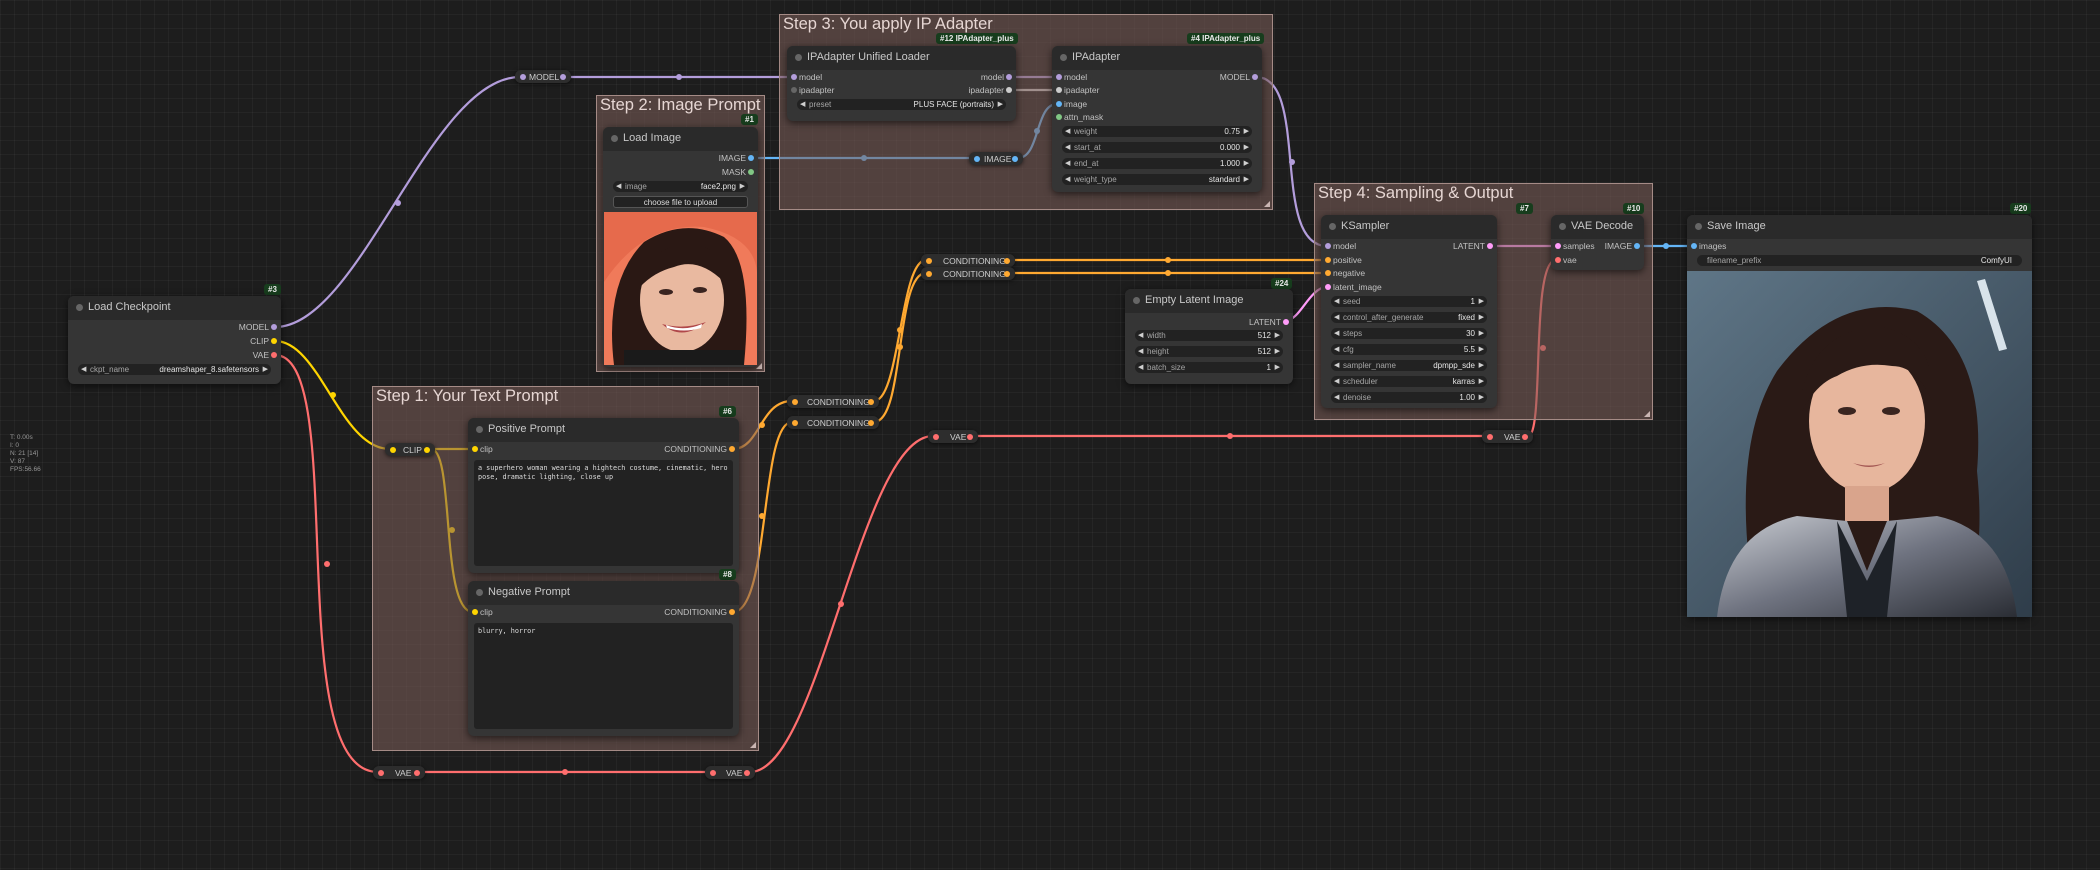 The height and width of the screenshot is (870, 2100). I want to click on widget-ckpt-name: ◀ ckpt_name dreamshaper_8.safetensors ▶, so click(174, 369).